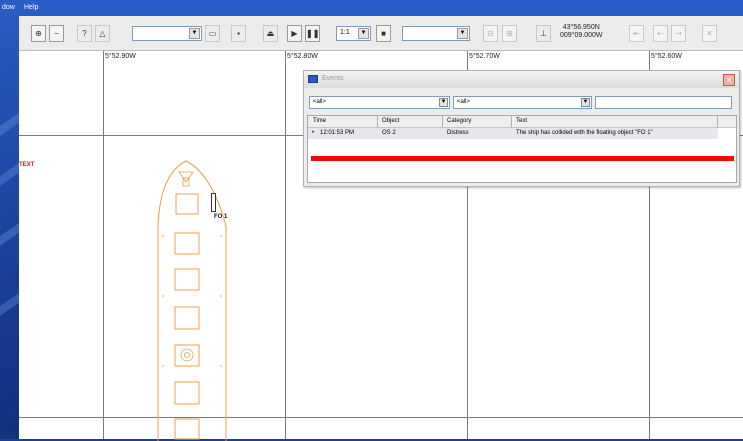 This screenshot has height=441, width=743. I want to click on alert-bar, so click(522, 158).